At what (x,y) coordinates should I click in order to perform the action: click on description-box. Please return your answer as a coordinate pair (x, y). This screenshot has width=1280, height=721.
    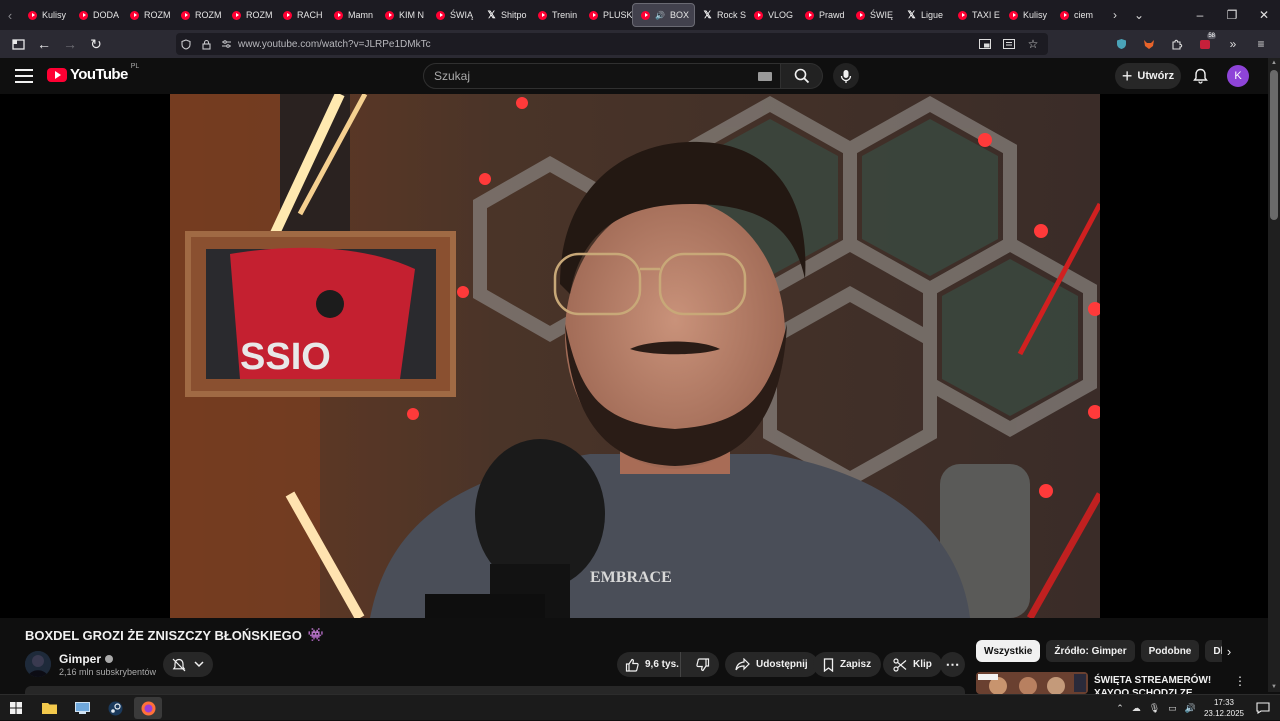
    Looking at the image, I should click on (495, 690).